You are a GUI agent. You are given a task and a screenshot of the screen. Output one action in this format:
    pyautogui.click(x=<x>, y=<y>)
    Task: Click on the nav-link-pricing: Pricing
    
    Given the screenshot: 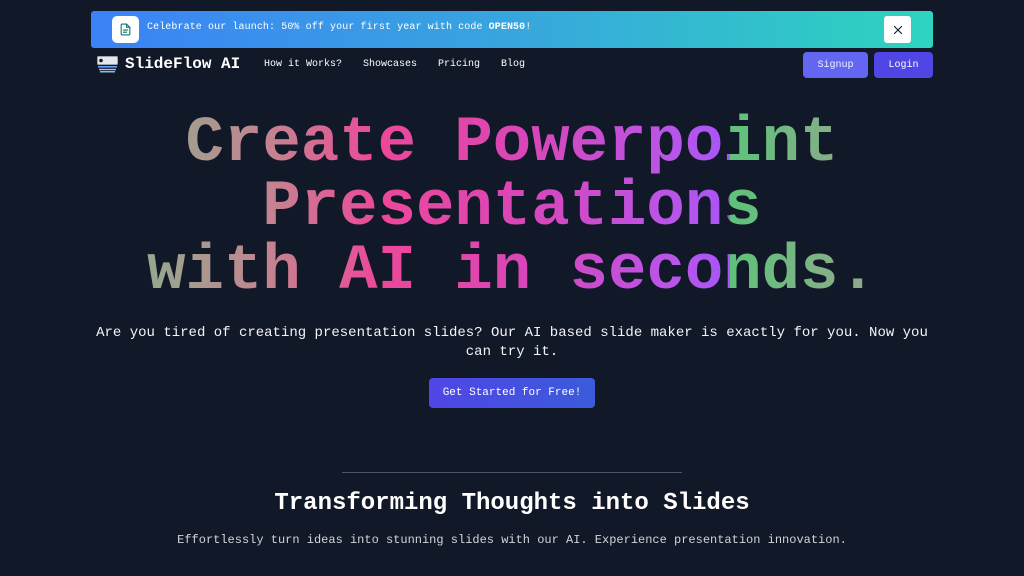 What is the action you would take?
    pyautogui.click(x=459, y=64)
    